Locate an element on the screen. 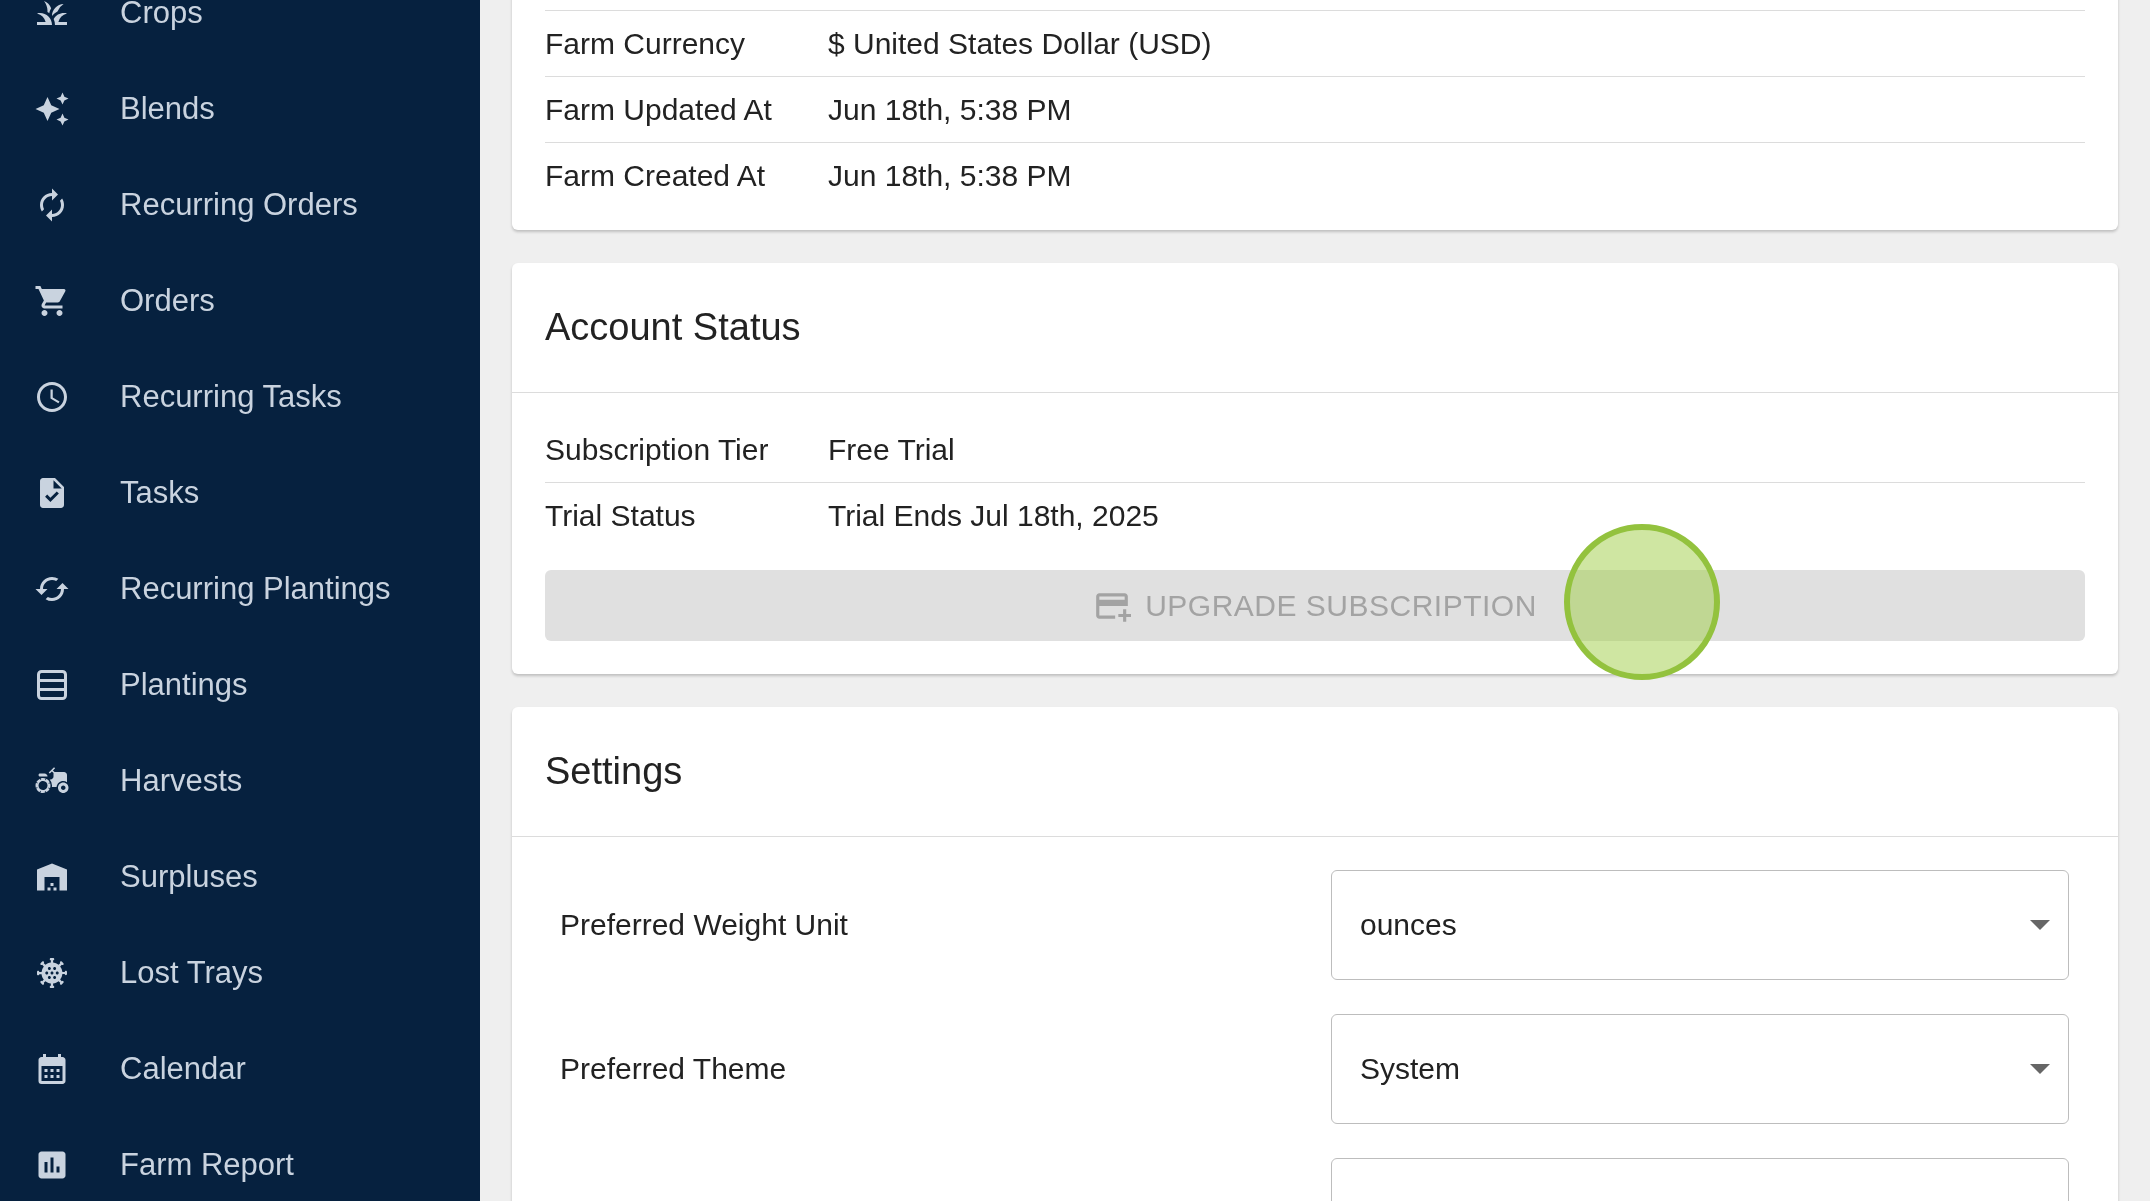 The image size is (2150, 1201). field-value: Free Trial is located at coordinates (892, 449).